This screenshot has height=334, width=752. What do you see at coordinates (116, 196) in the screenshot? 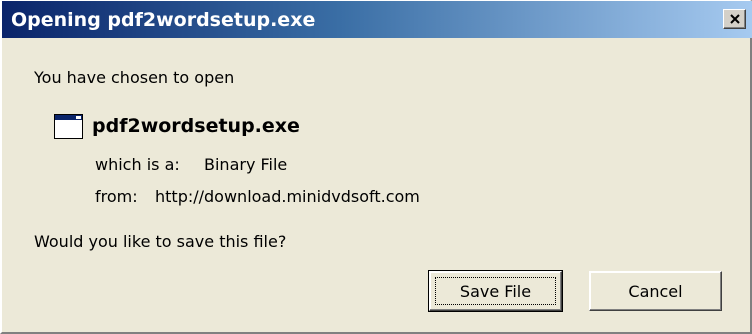
I see `source-label: from:` at bounding box center [116, 196].